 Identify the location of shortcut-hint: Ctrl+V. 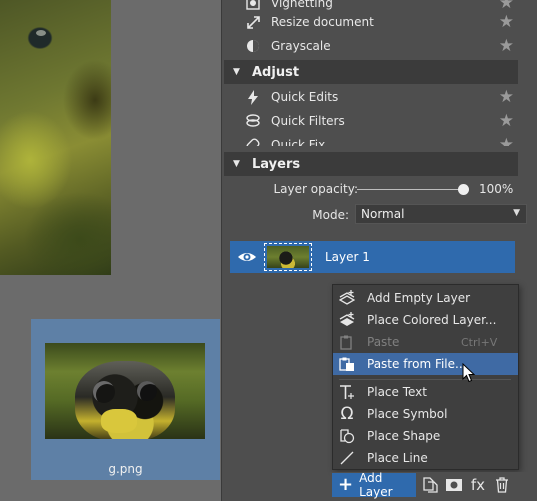
(479, 342).